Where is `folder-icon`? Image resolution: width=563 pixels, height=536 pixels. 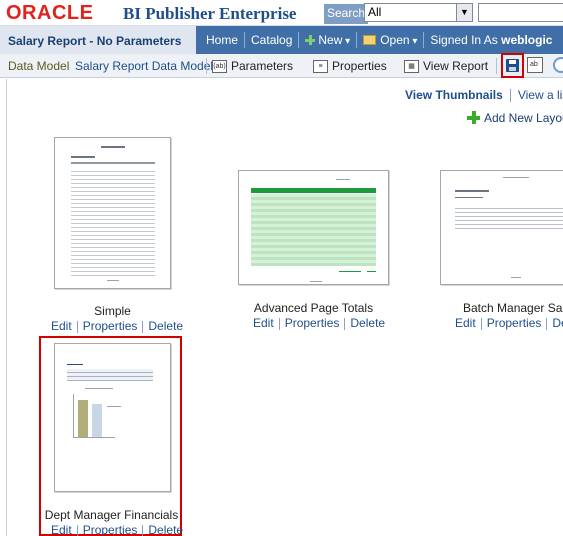
folder-icon is located at coordinates (370, 40).